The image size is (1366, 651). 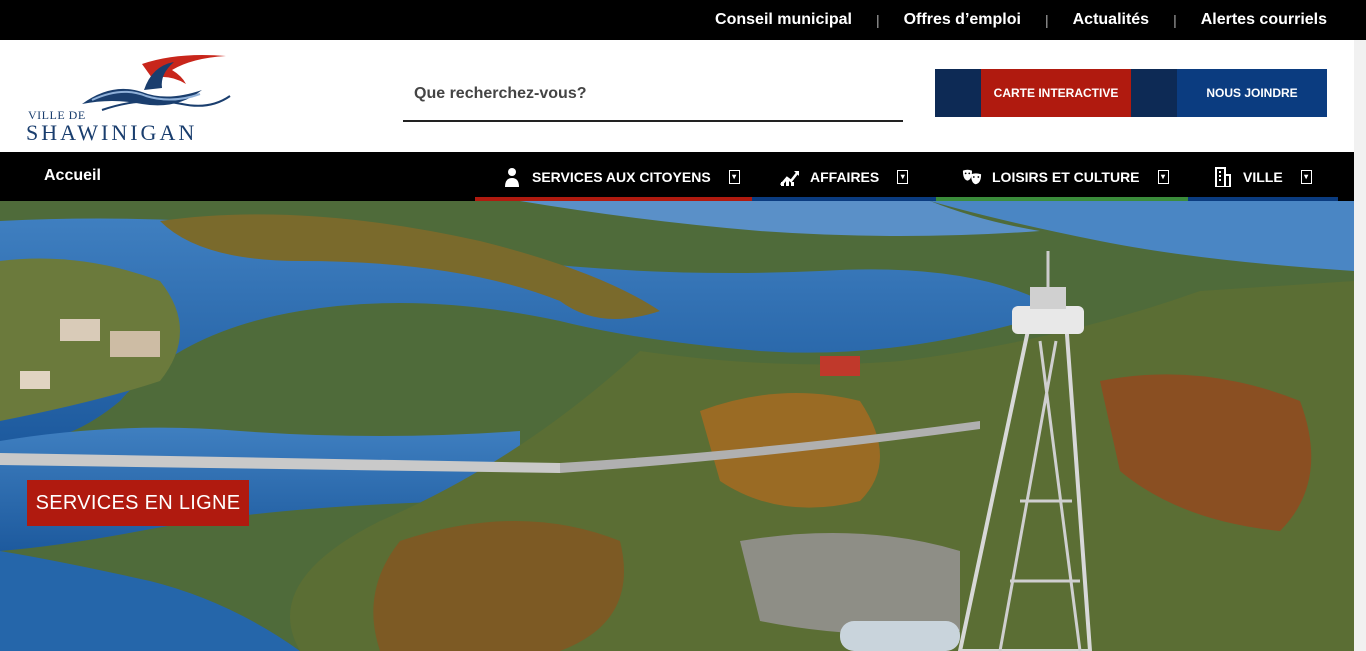 I want to click on search-input, so click(x=653, y=94).